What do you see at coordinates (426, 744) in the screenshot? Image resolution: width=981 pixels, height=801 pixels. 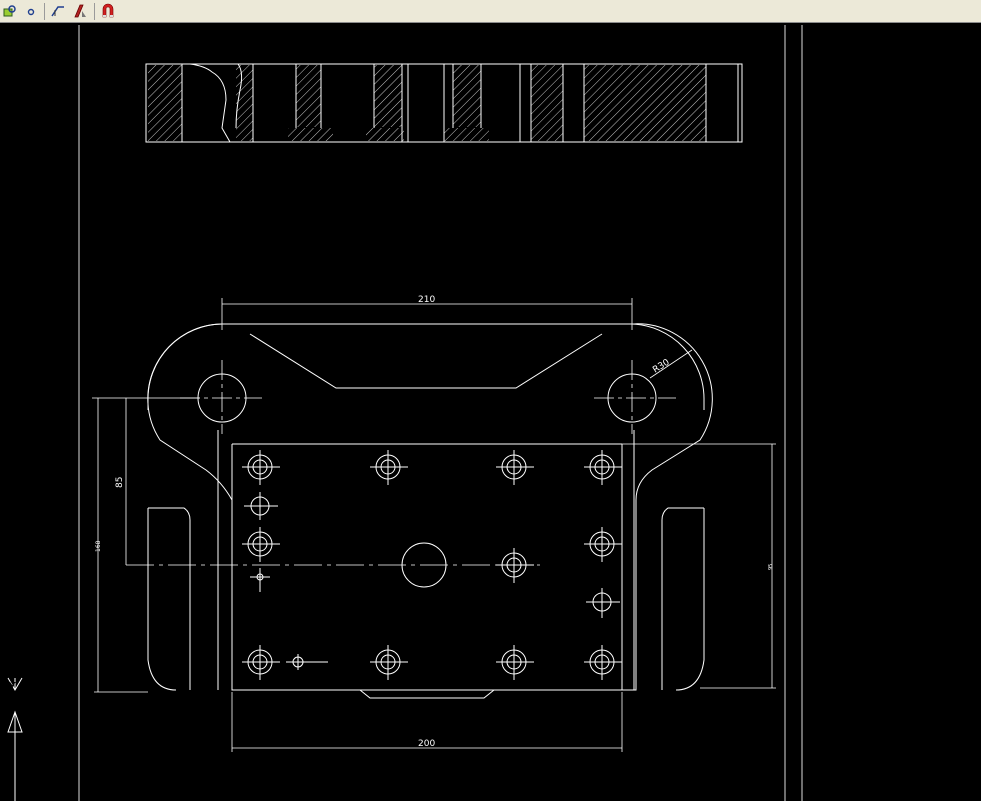 I see `dim-bottom-width: 200` at bounding box center [426, 744].